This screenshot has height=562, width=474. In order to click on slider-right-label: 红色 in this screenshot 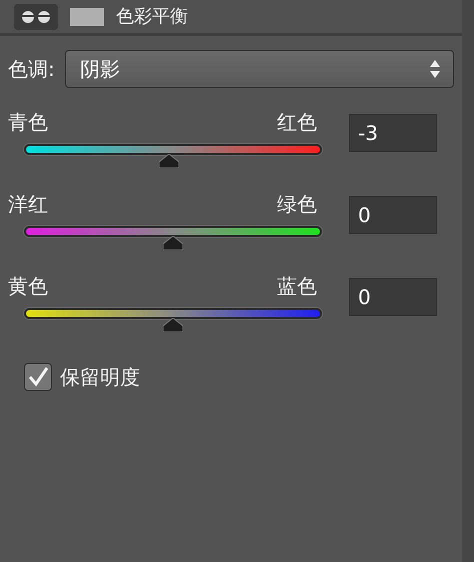, I will do `click(297, 122)`.